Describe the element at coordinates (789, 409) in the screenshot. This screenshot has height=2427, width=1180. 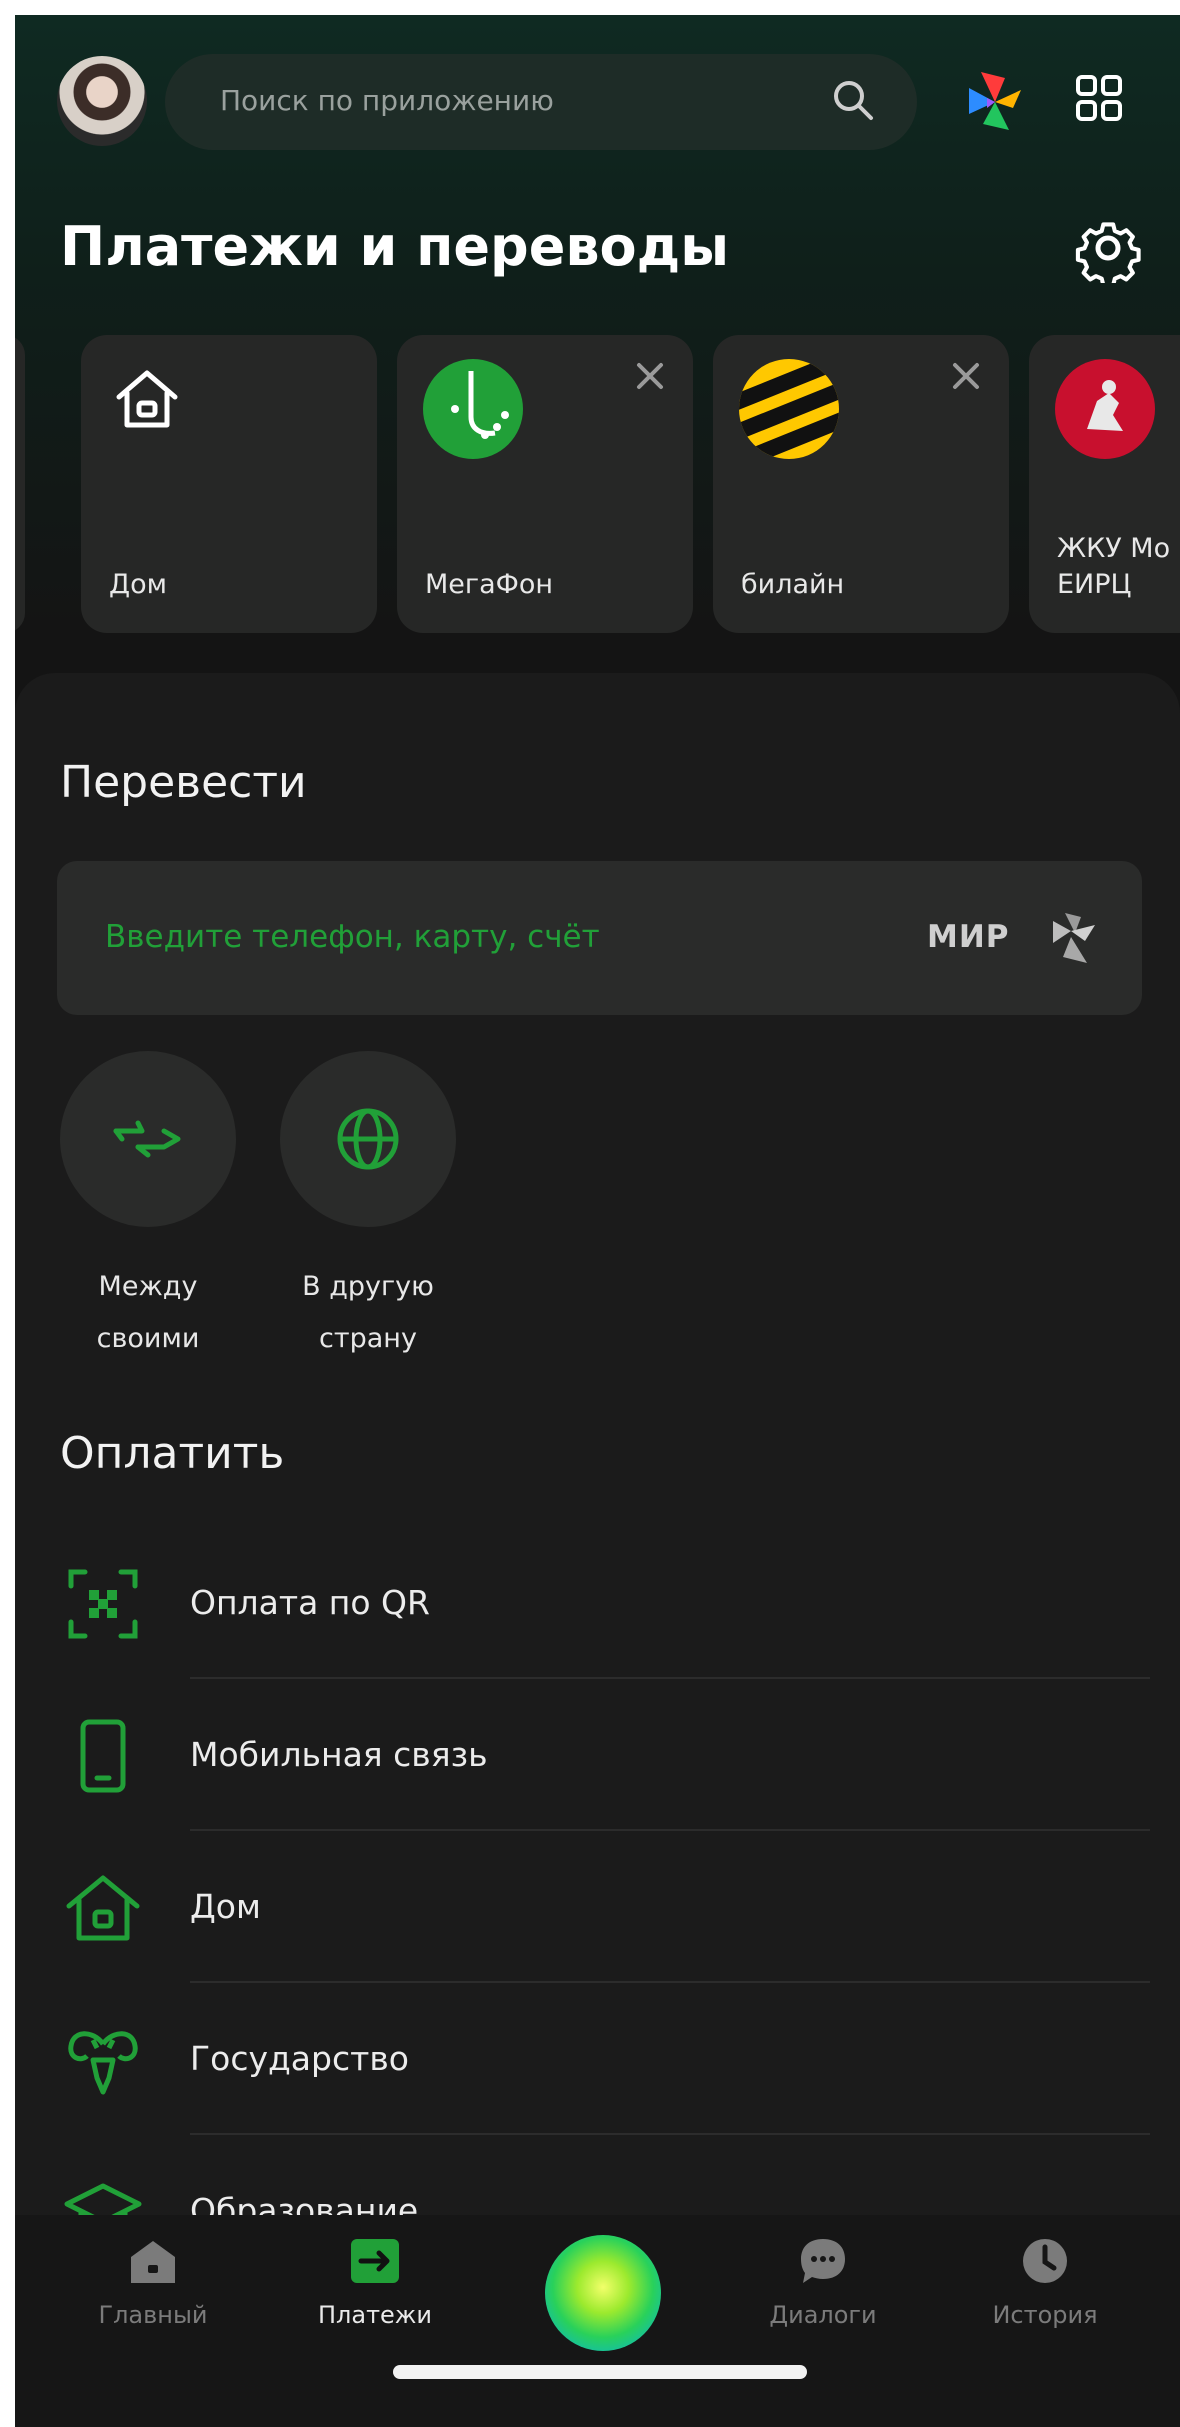
I see `beeline-logo-icon` at that location.